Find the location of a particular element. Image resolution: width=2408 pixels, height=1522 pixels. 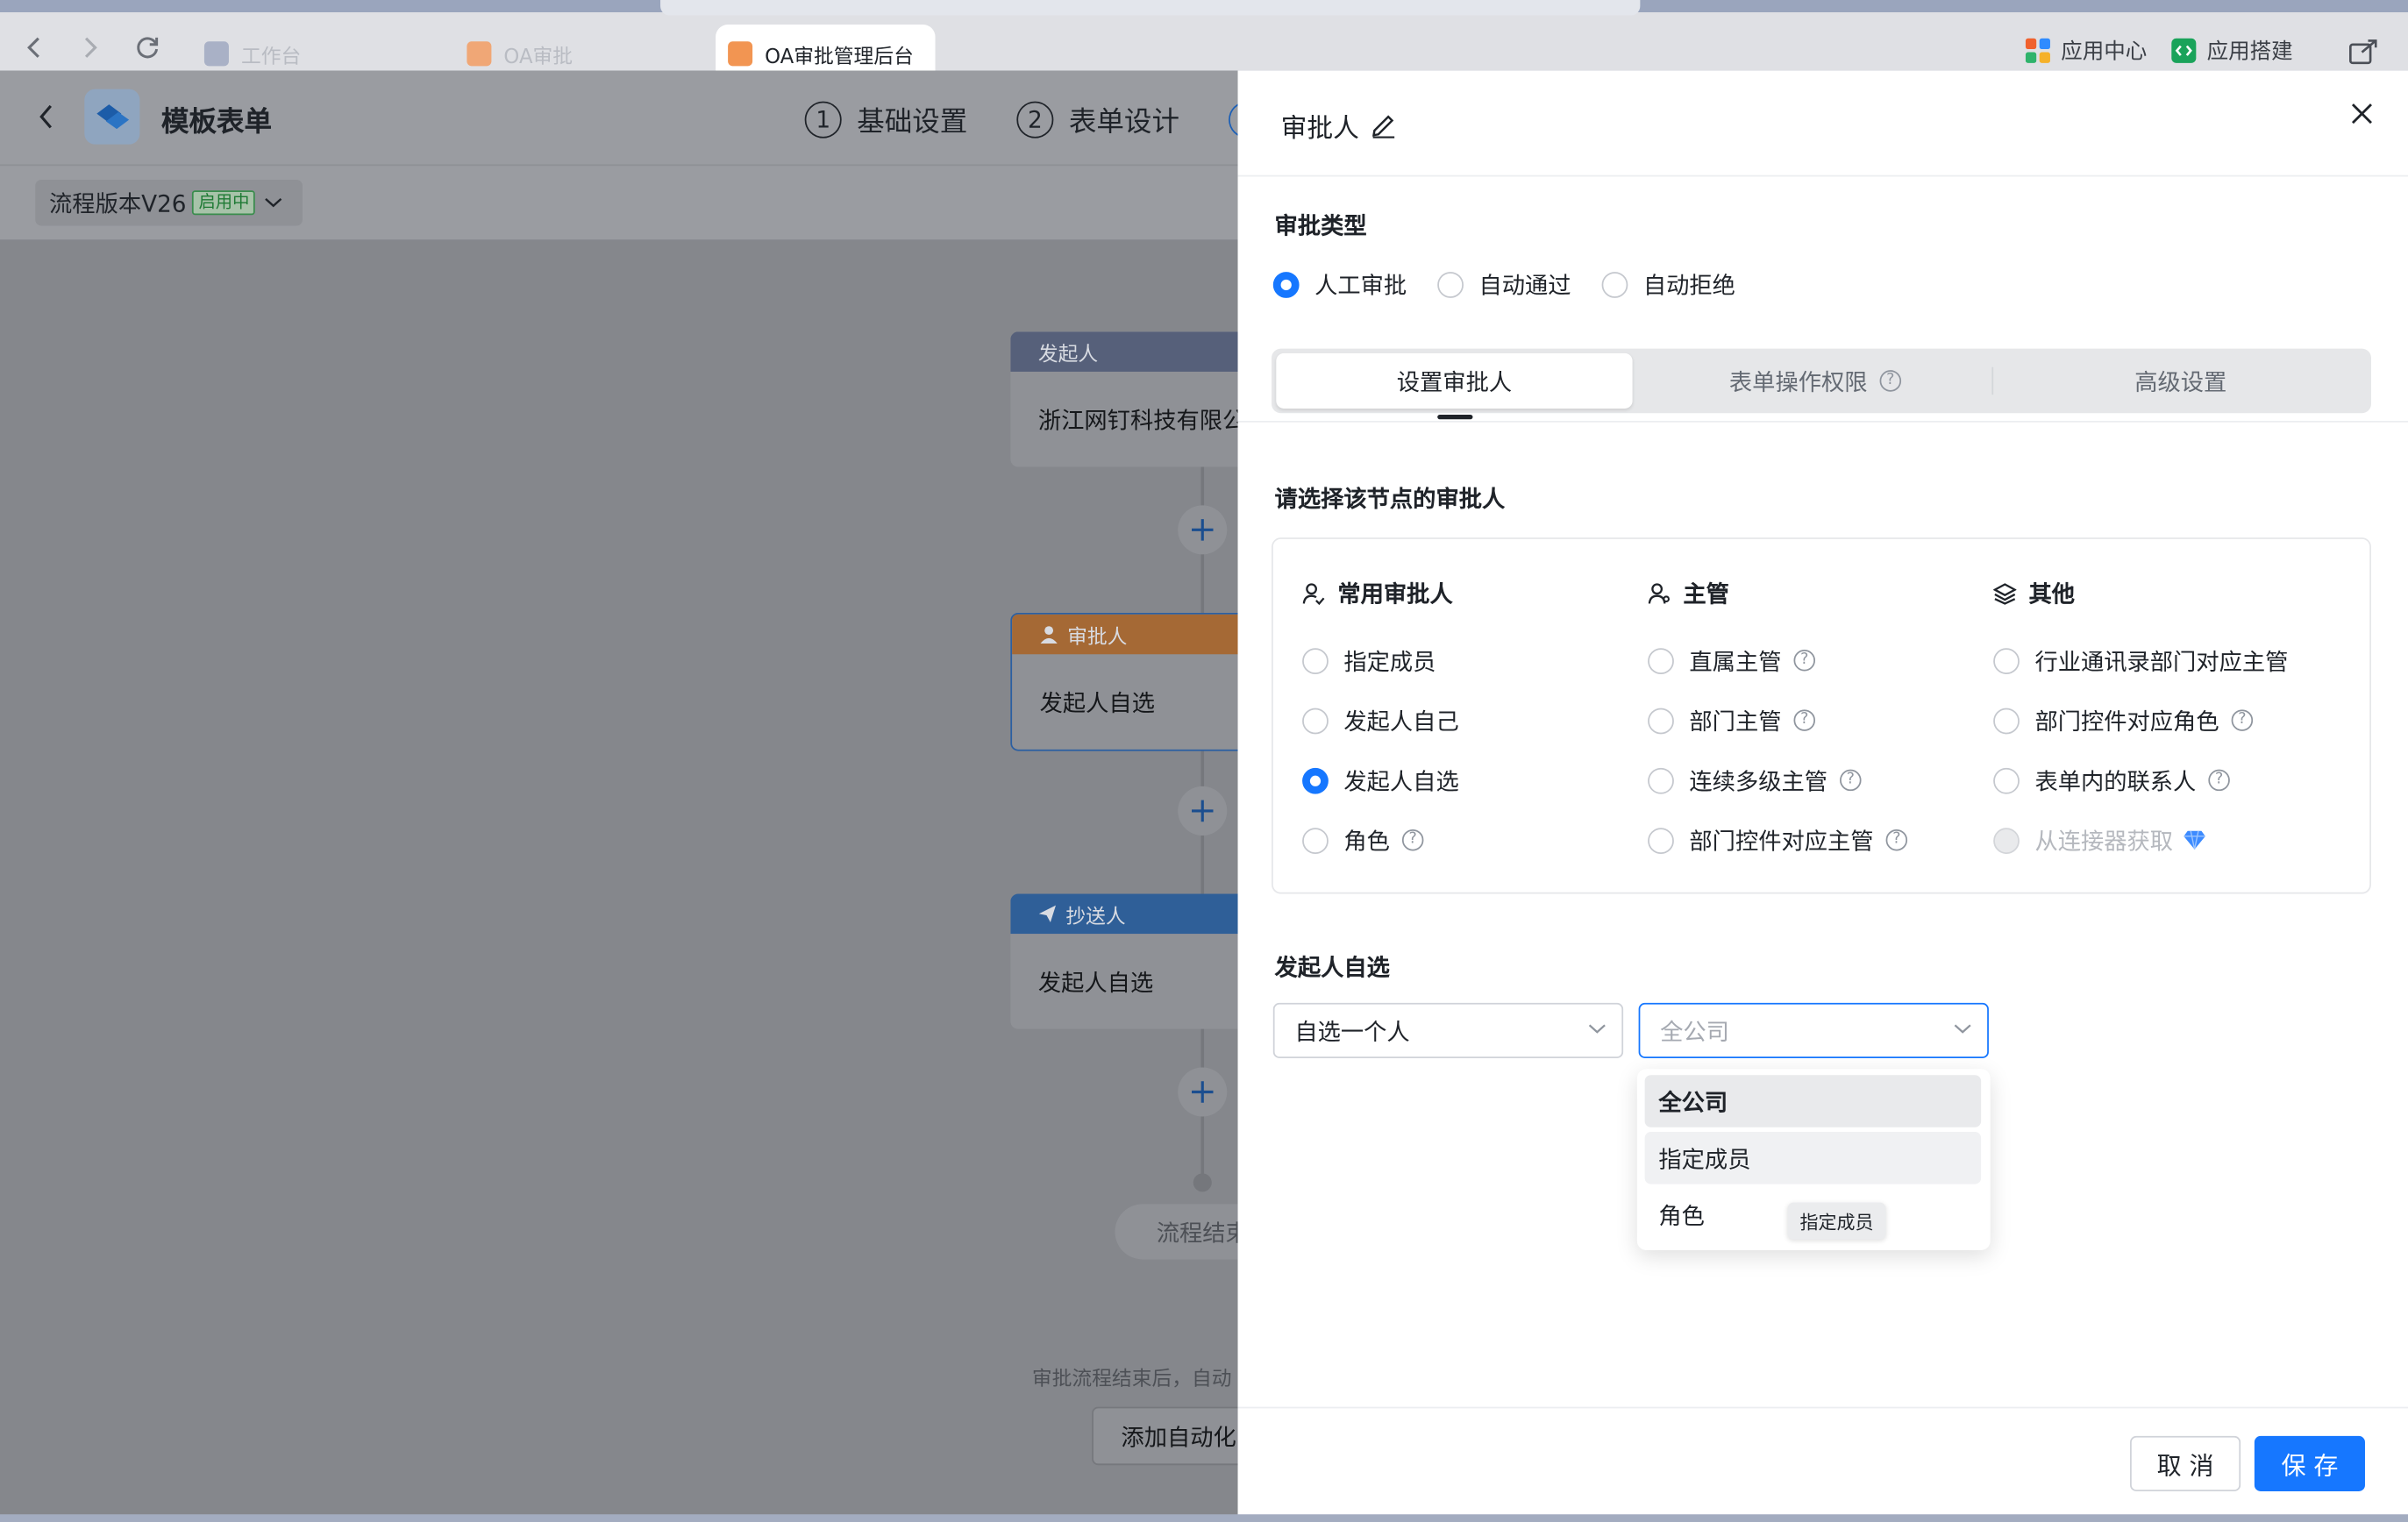

option-initiator-self: 发起人自己 is located at coordinates (1381, 720).